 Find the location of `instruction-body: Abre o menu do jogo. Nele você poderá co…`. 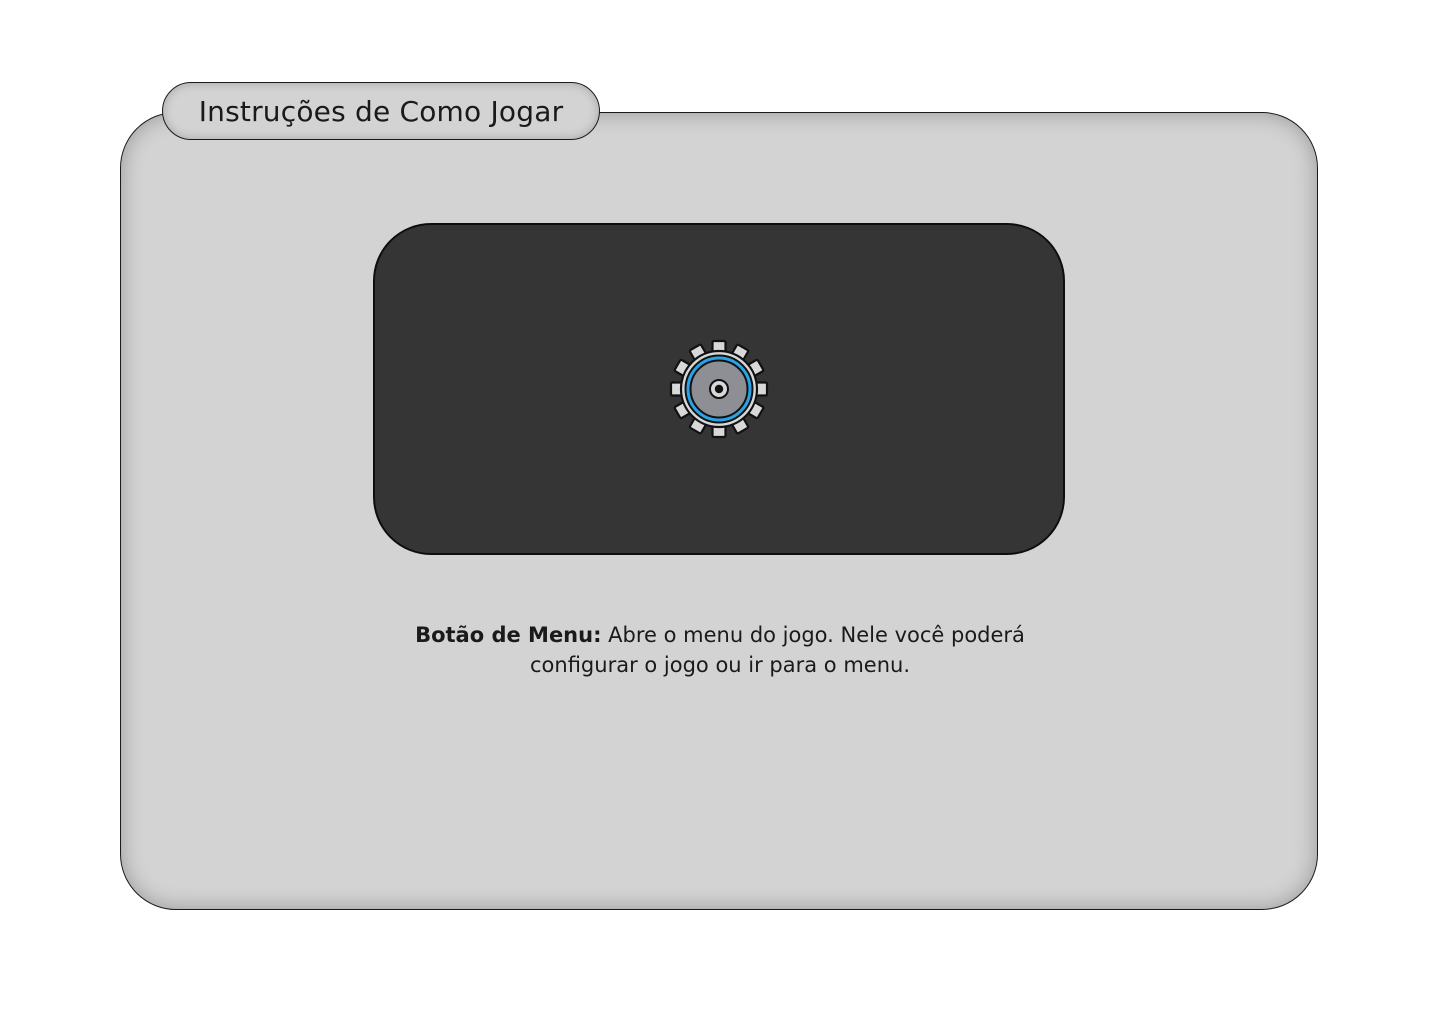

instruction-body: Abre o menu do jogo. Nele você poderá co… is located at coordinates (777, 650).